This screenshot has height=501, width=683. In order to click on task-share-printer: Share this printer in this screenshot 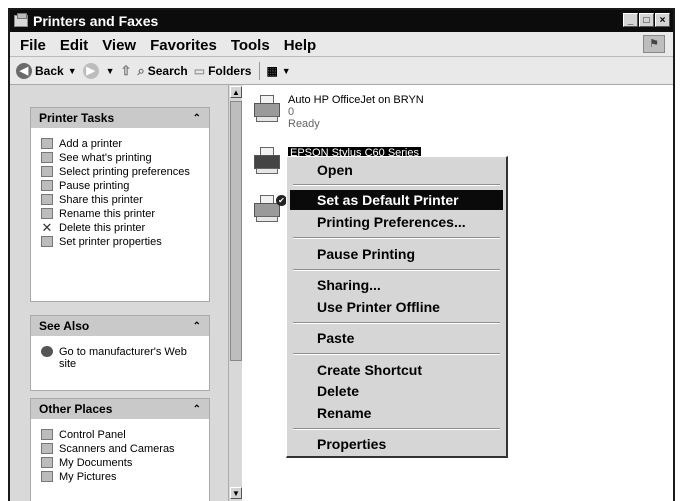, I will do `click(120, 199)`.